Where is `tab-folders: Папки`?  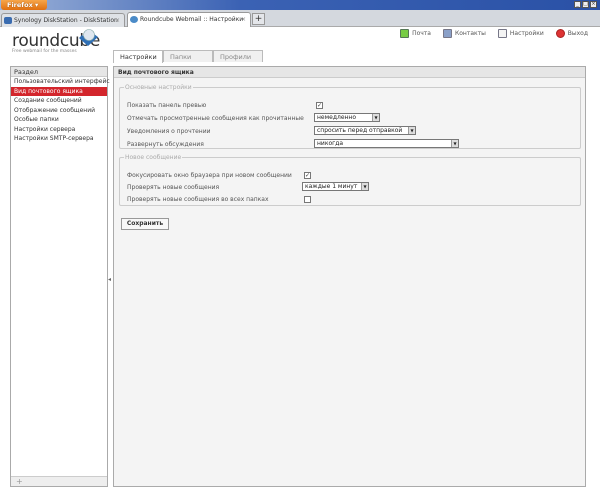
tab-folders: Папки is located at coordinates (188, 56).